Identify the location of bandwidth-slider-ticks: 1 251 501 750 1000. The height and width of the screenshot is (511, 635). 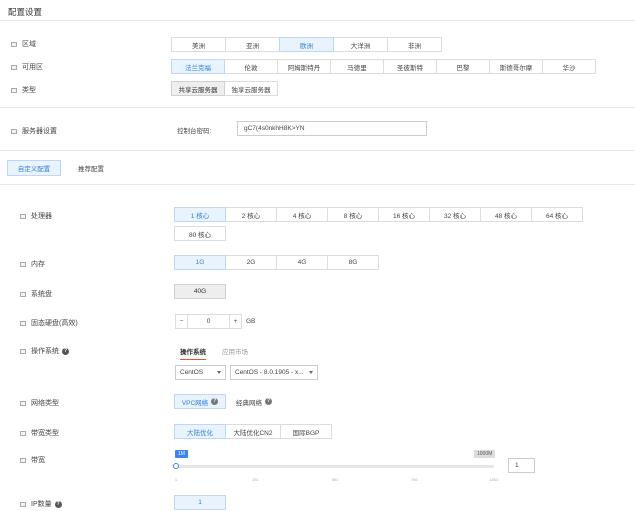
(336, 481).